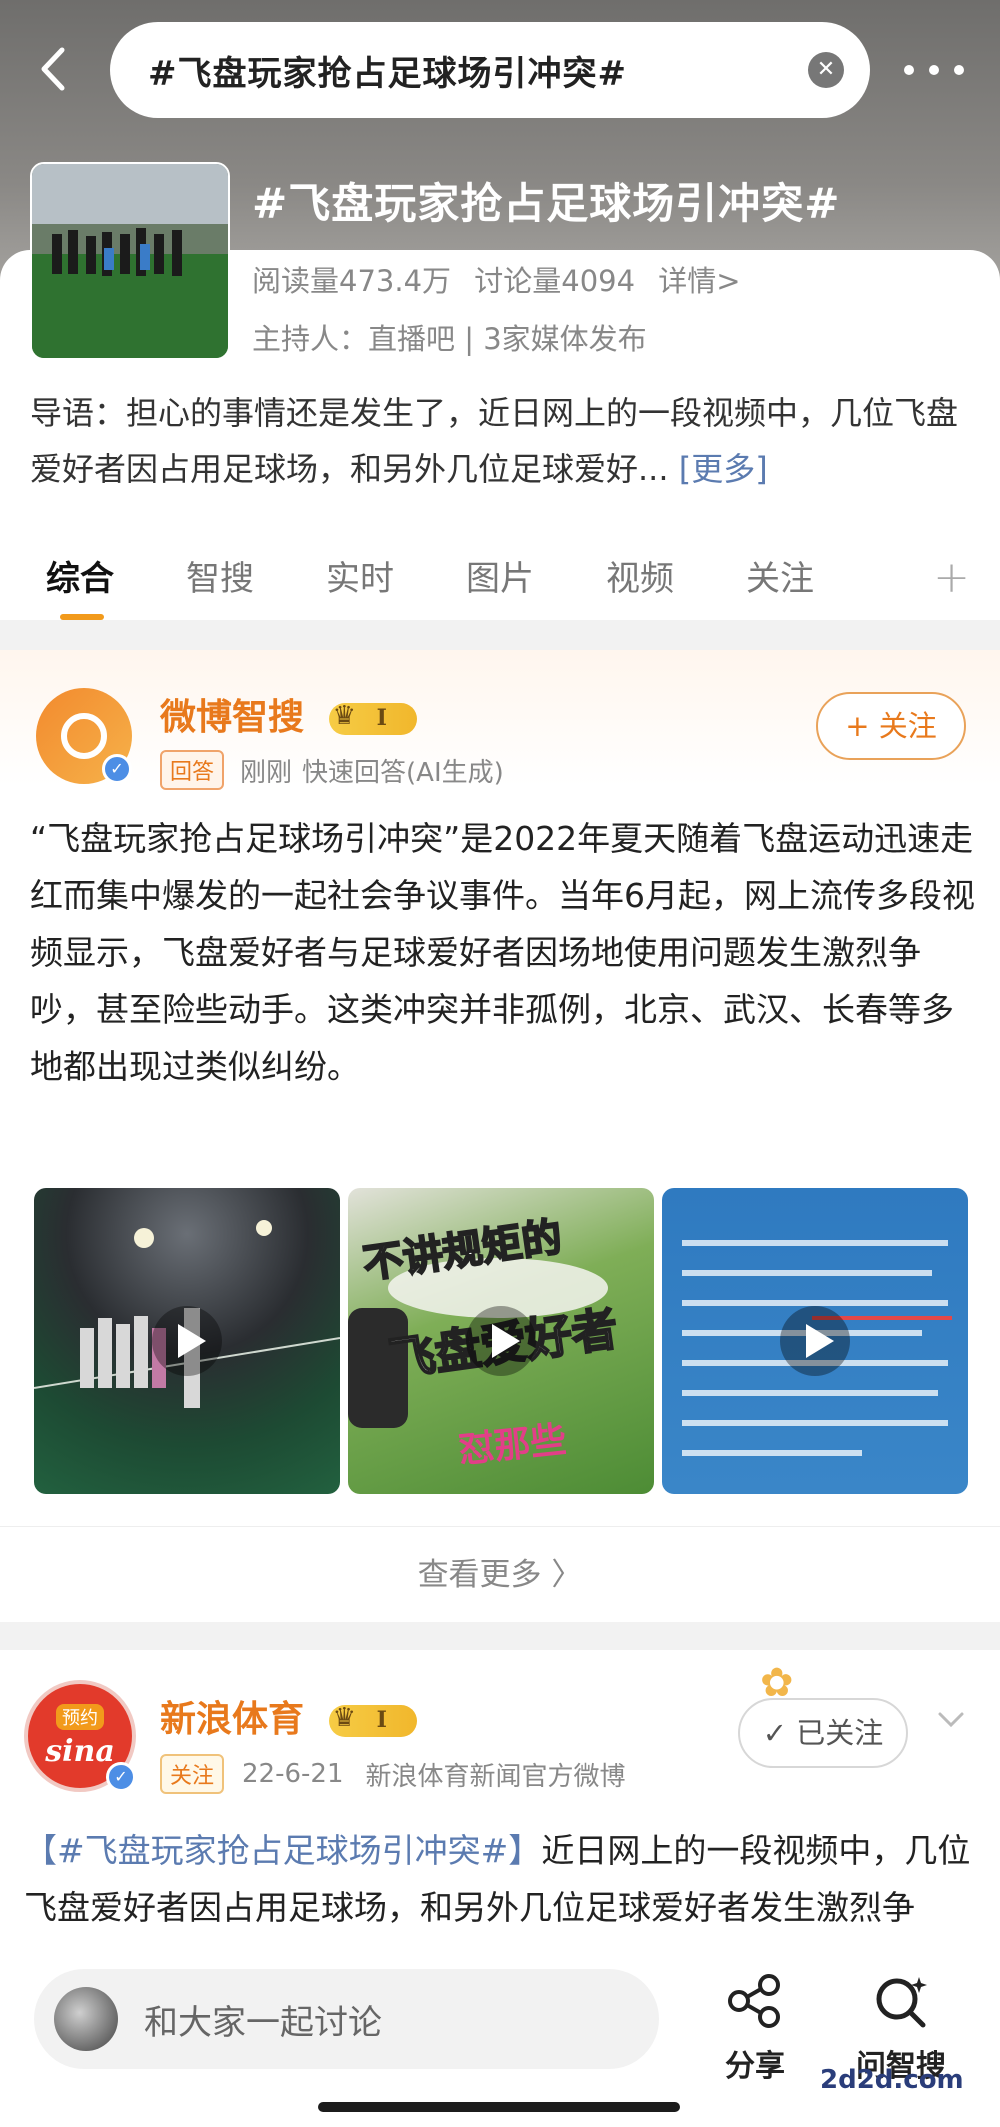 The image size is (1000, 2127). What do you see at coordinates (500, 1574) in the screenshot?
I see `see-more-button: 查看更多 〉` at bounding box center [500, 1574].